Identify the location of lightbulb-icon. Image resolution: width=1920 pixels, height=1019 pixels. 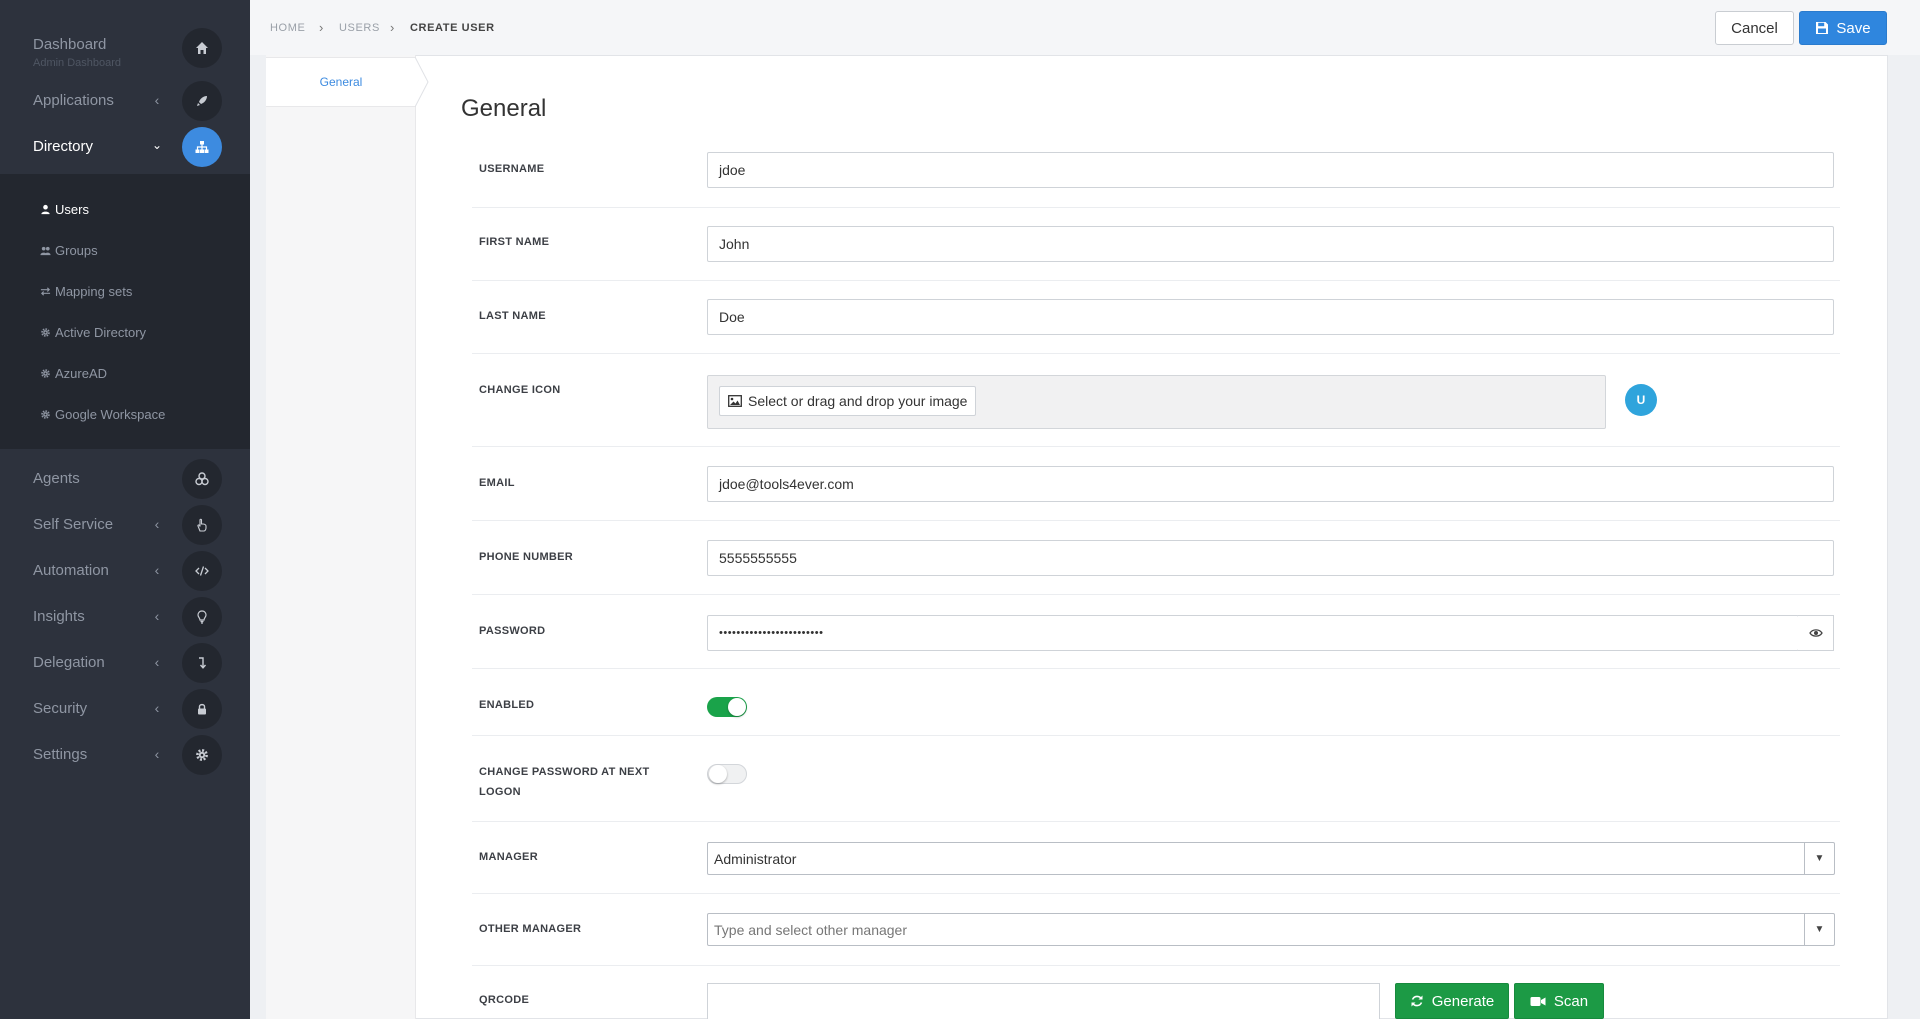
(202, 617).